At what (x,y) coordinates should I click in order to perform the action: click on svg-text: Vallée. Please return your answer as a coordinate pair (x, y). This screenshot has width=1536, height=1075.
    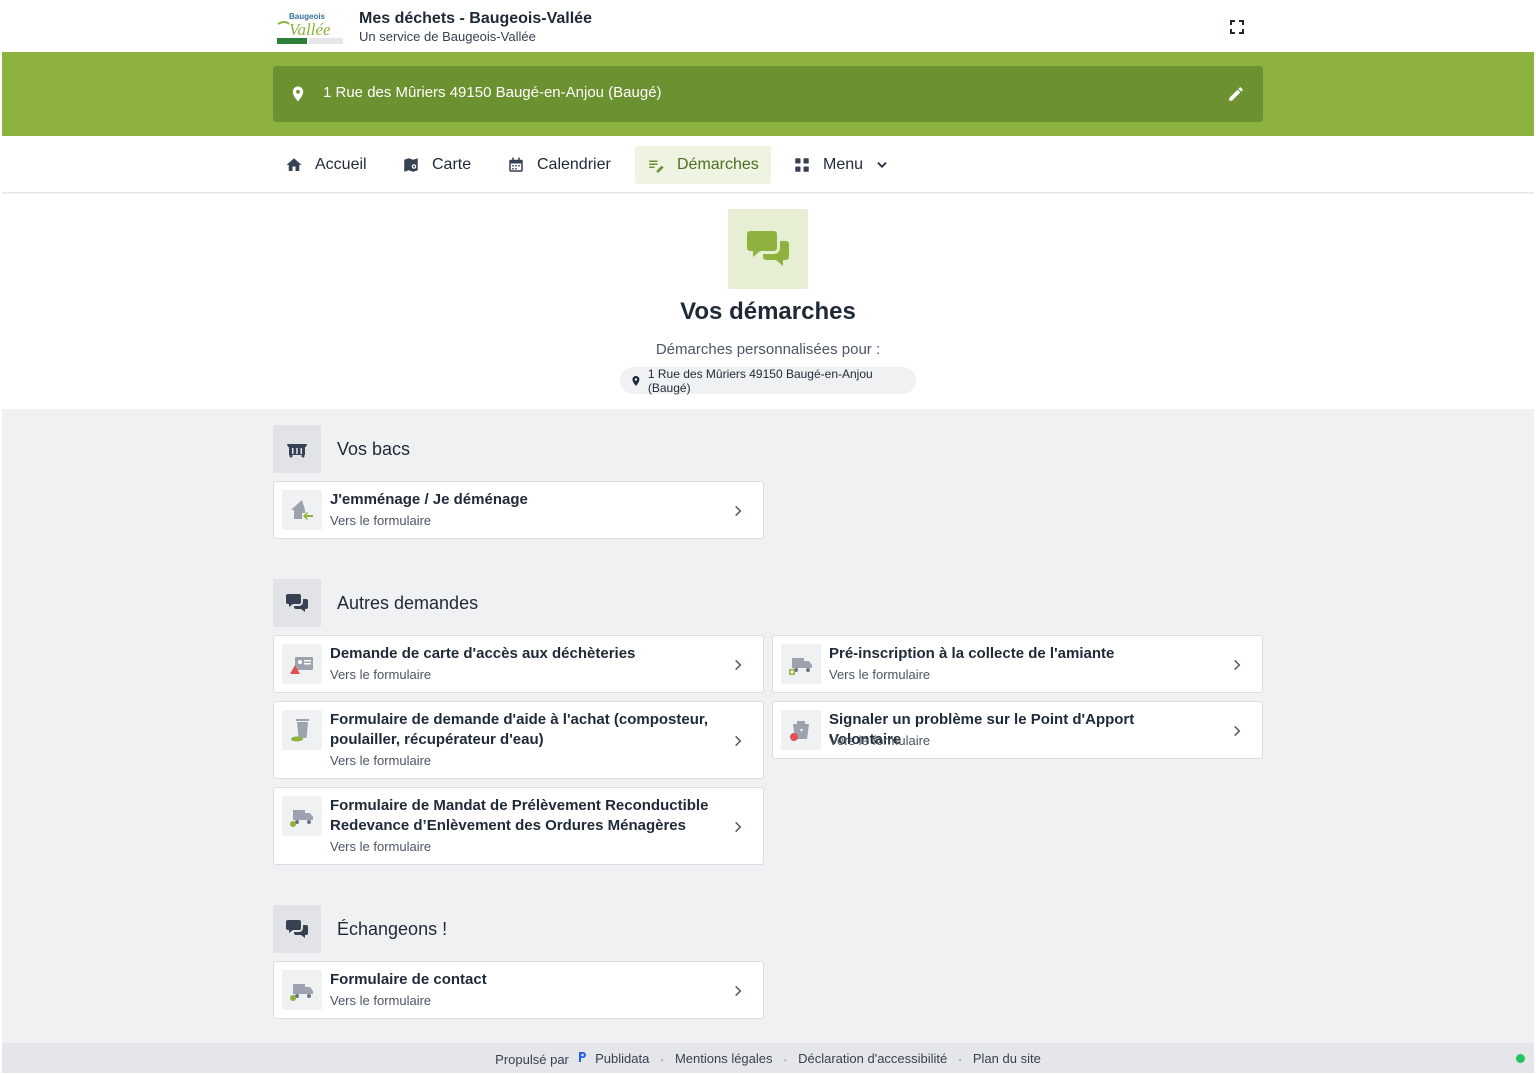
    Looking at the image, I should click on (310, 29).